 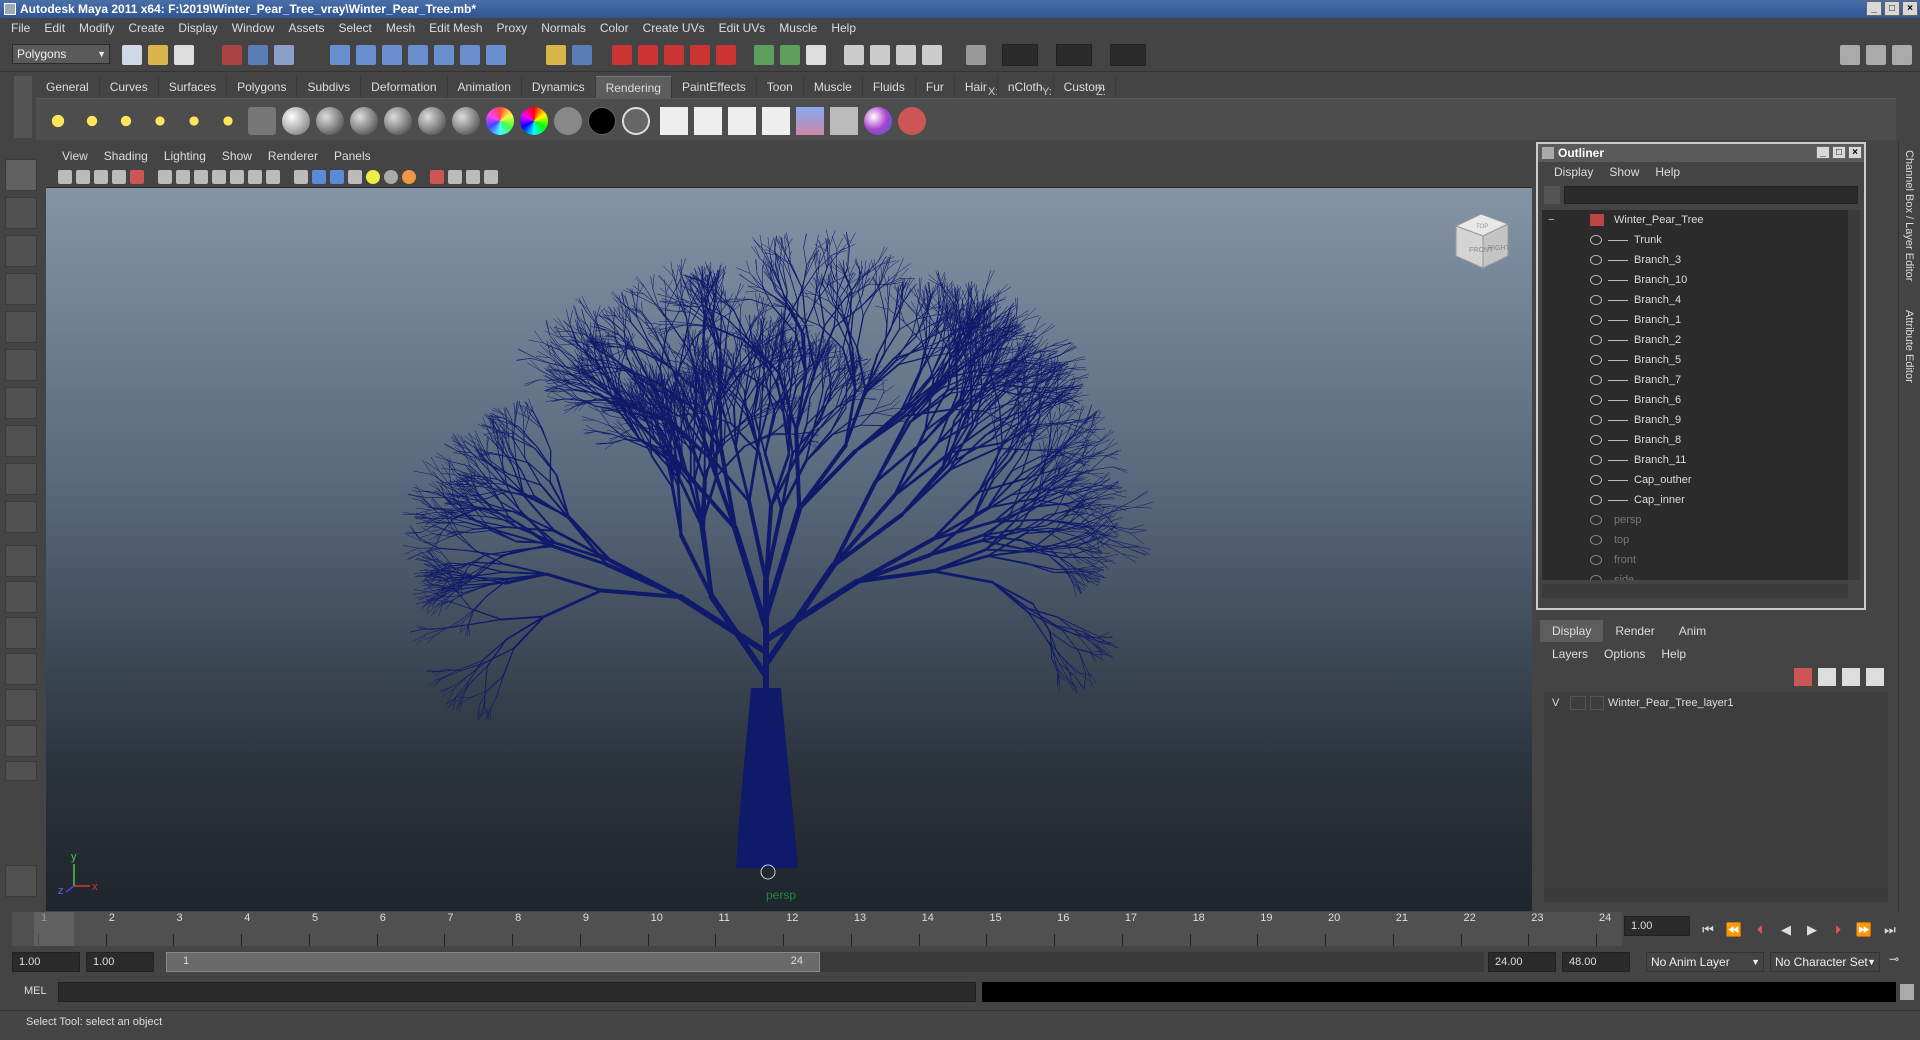 I want to click on snap-curve-icon, so click(x=366, y=55).